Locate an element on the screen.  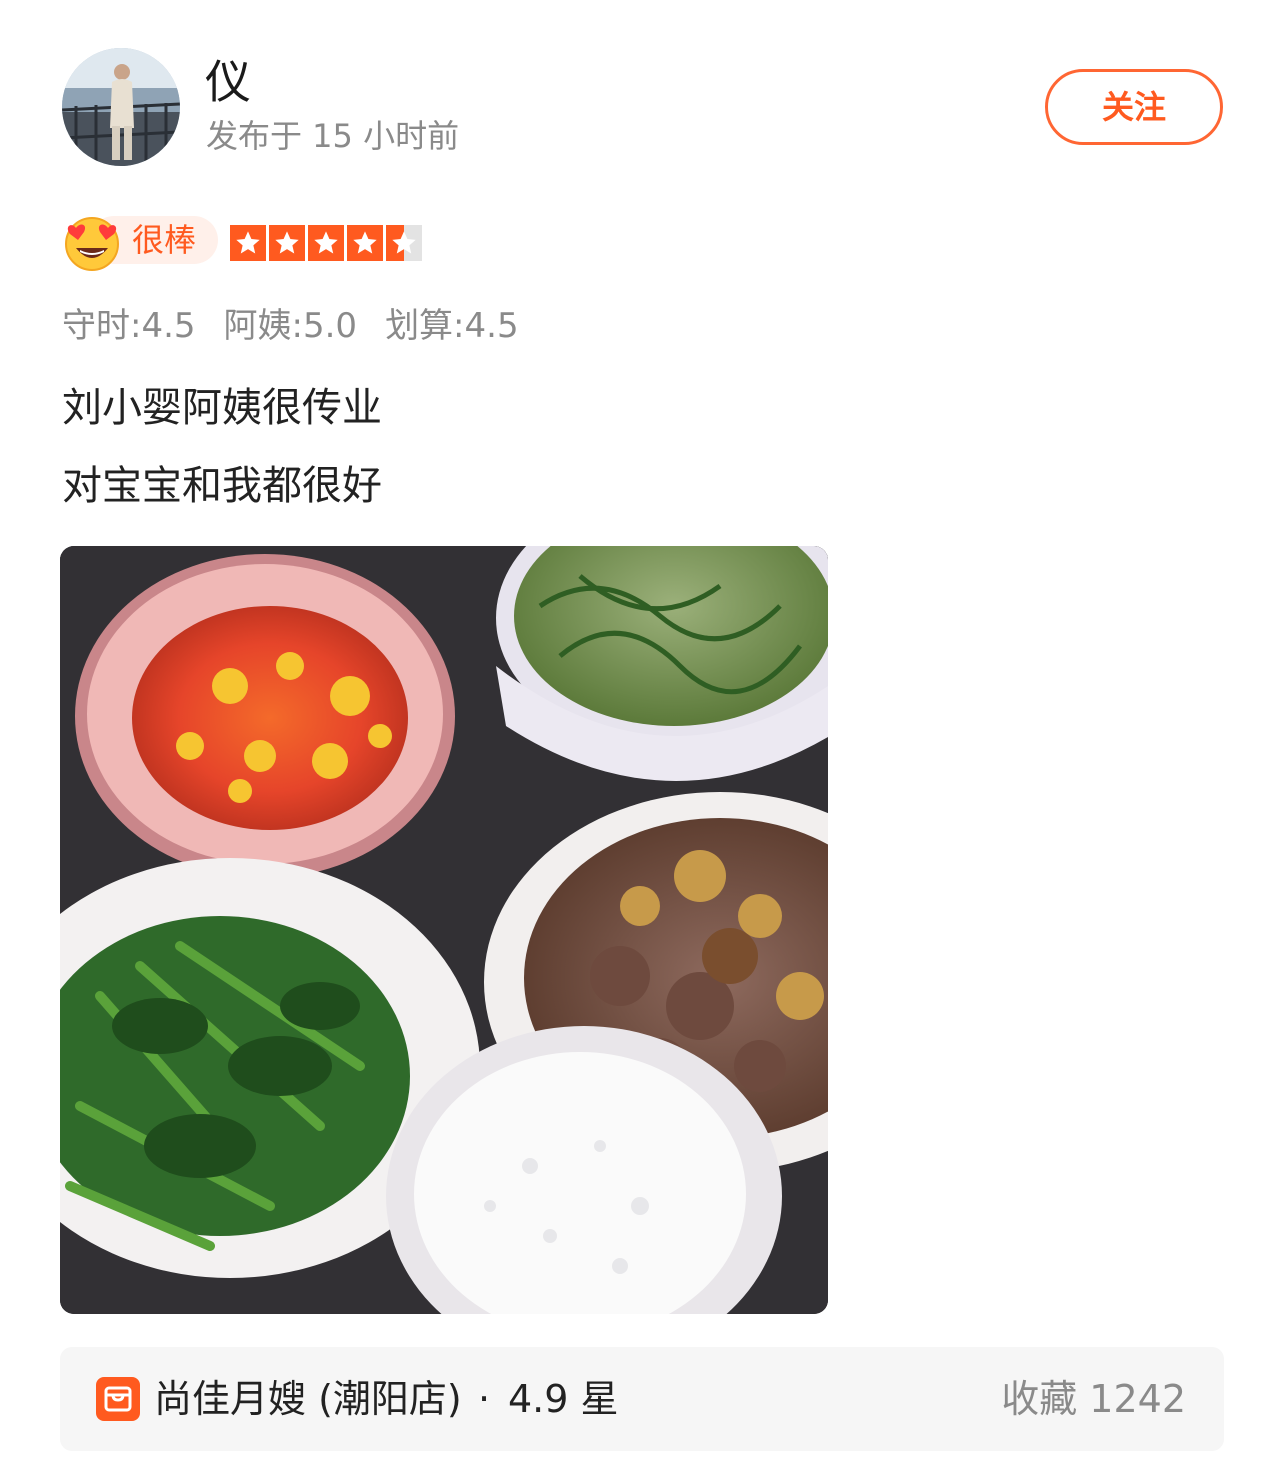
avatar-photo is located at coordinates (121, 107).